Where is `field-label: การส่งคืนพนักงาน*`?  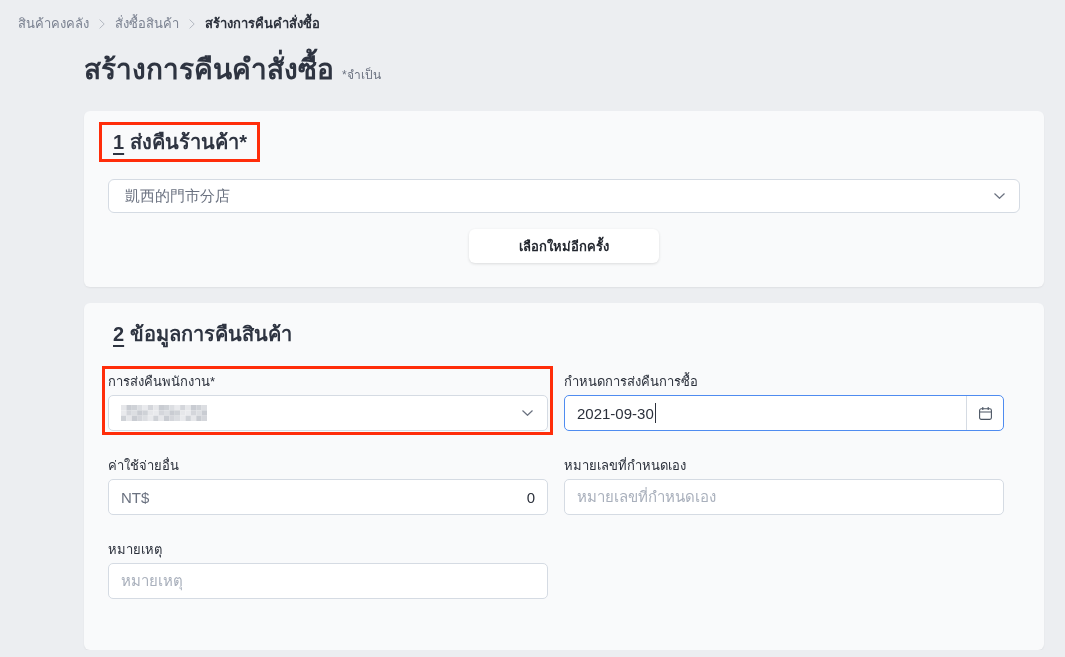 field-label: การส่งคืนพนักงาน* is located at coordinates (162, 382).